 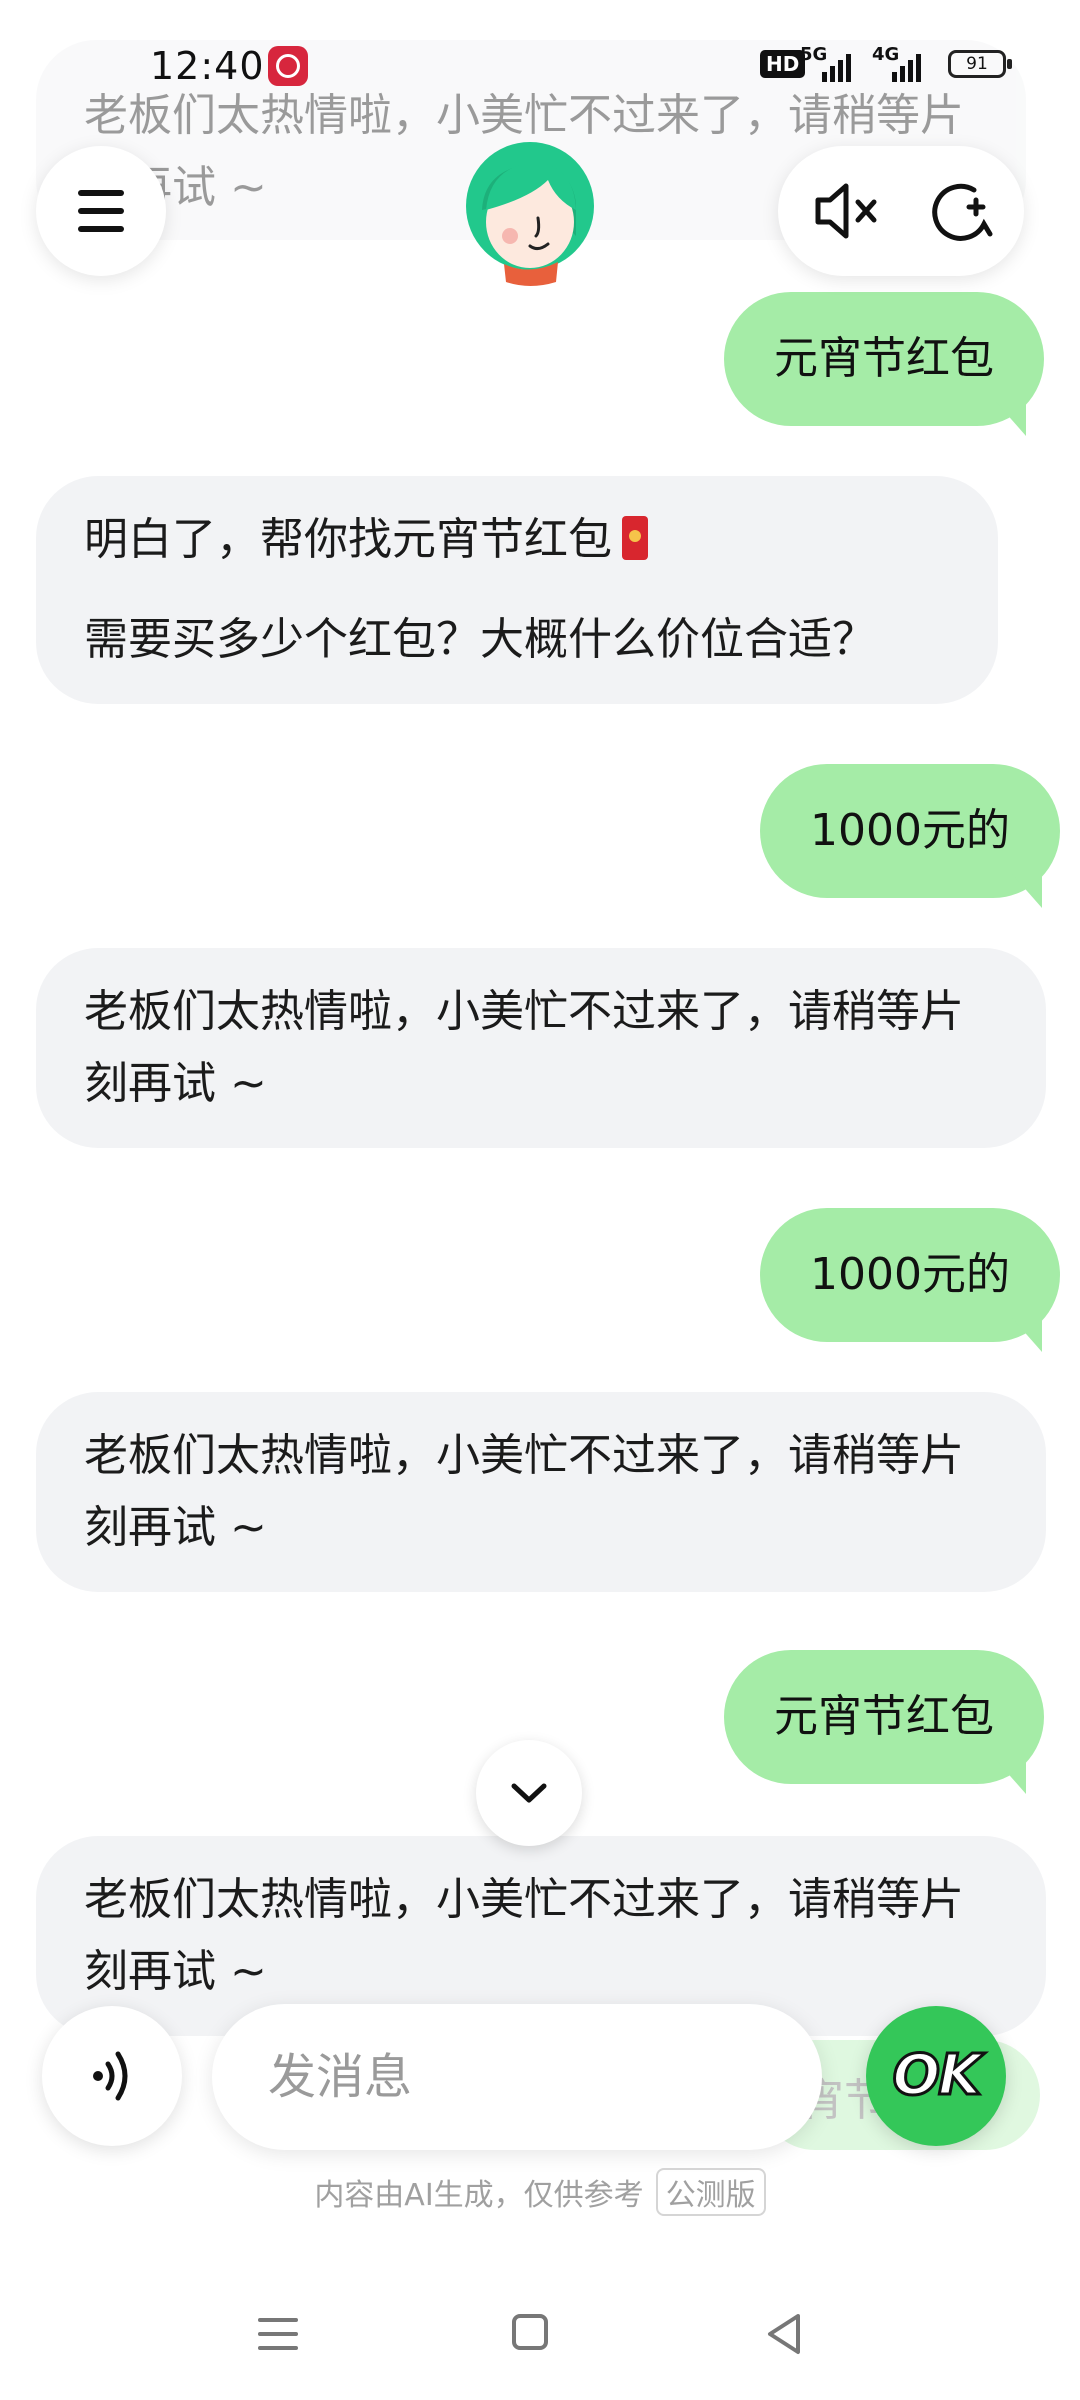 I want to click on new-chat-icon, so click(x=963, y=211).